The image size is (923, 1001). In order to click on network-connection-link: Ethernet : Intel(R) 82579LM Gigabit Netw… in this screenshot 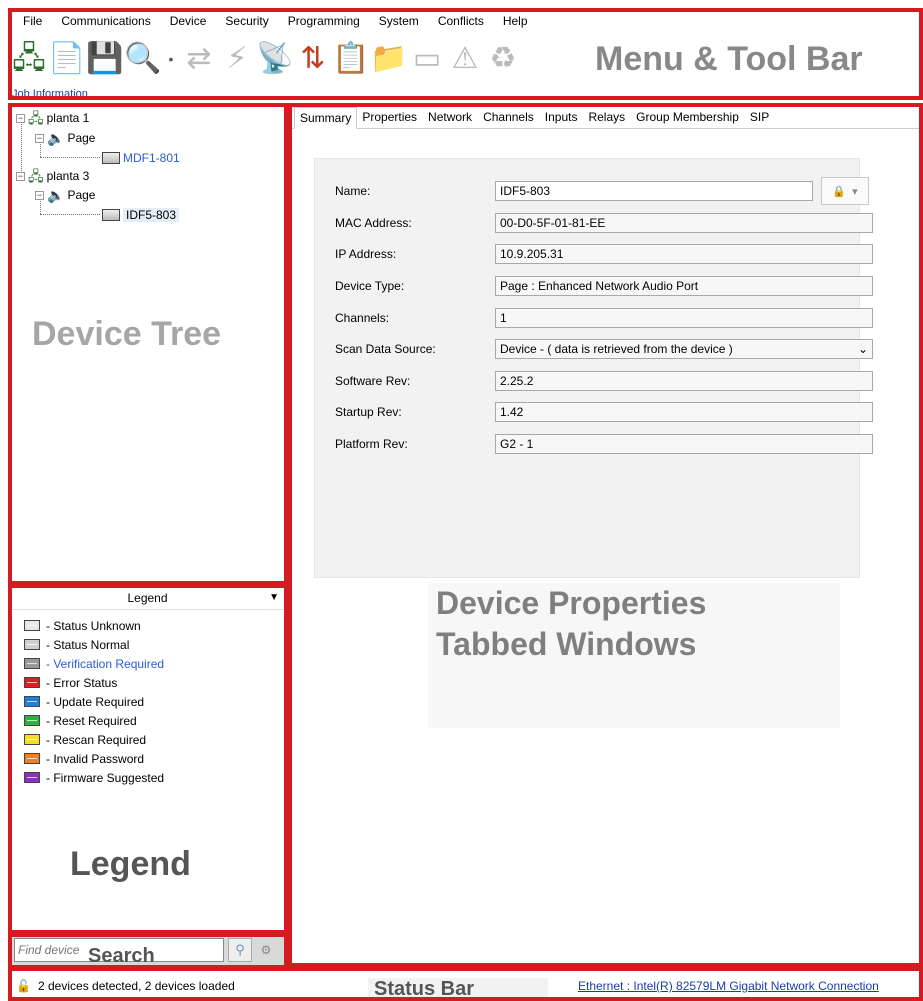, I will do `click(728, 986)`.